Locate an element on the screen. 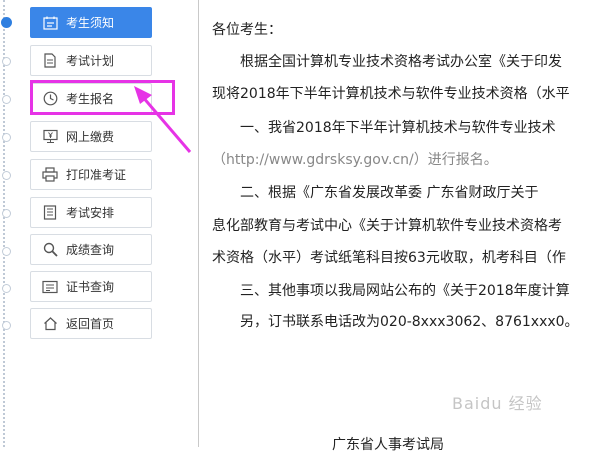 Image resolution: width=600 pixels, height=454 pixels. sidebar-item-certificate-query: 证书查询 is located at coordinates (91, 286).